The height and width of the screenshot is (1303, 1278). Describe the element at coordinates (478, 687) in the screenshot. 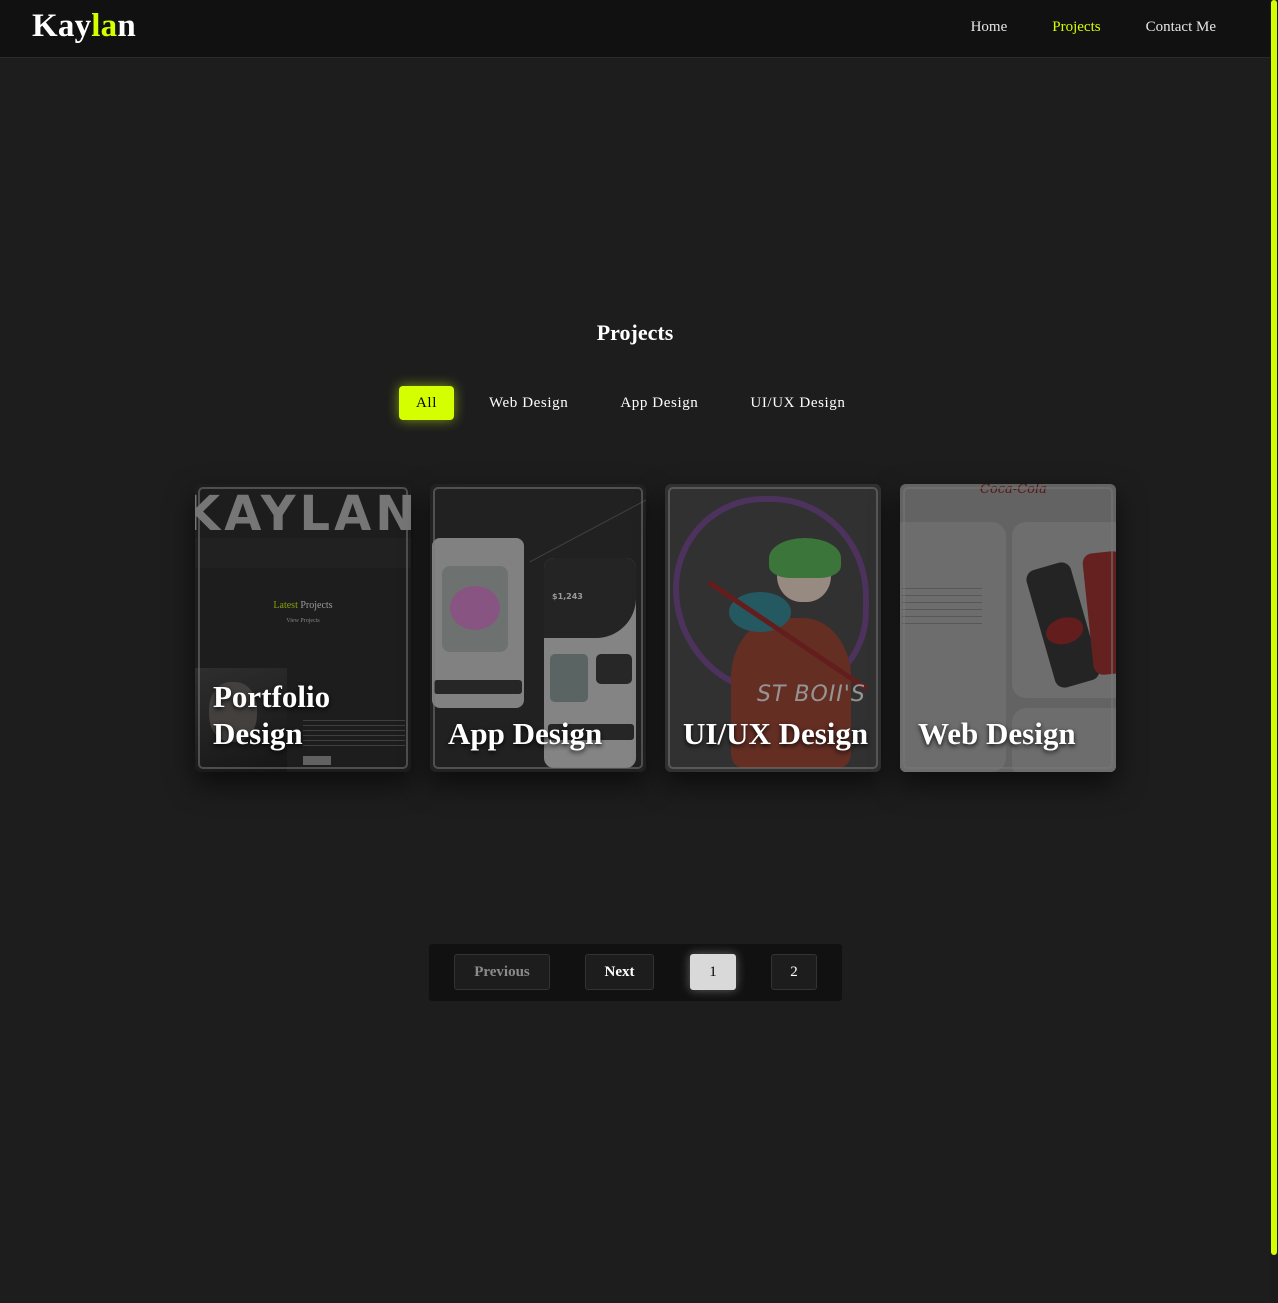

I see `preview-phone-bar` at that location.